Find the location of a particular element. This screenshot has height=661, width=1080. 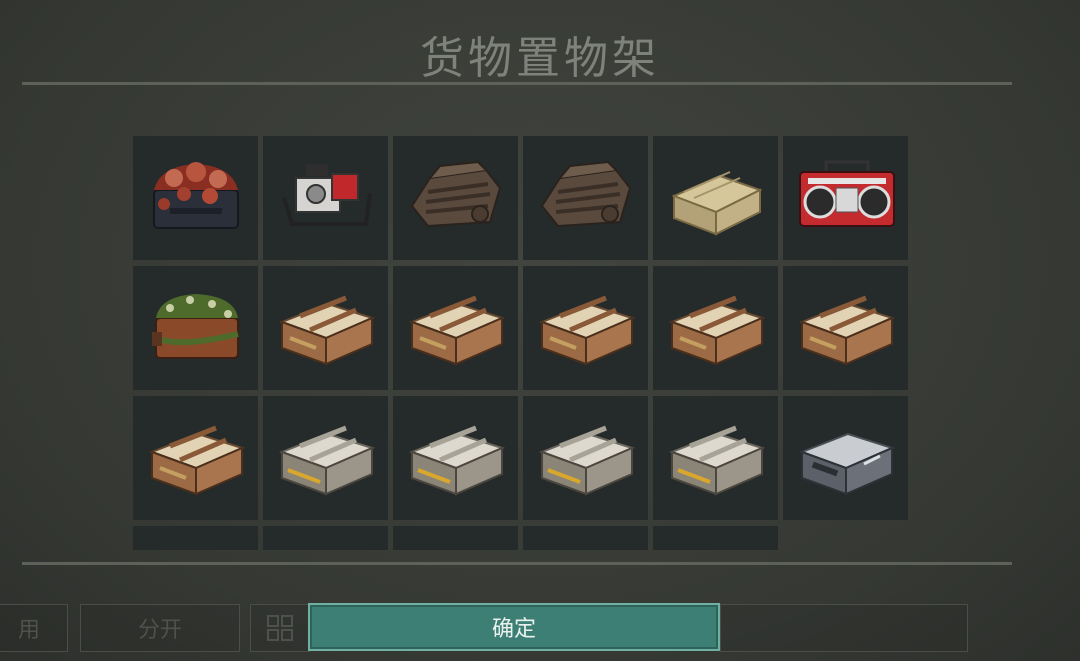

bg-split-label: 分开 is located at coordinates (159, 630).